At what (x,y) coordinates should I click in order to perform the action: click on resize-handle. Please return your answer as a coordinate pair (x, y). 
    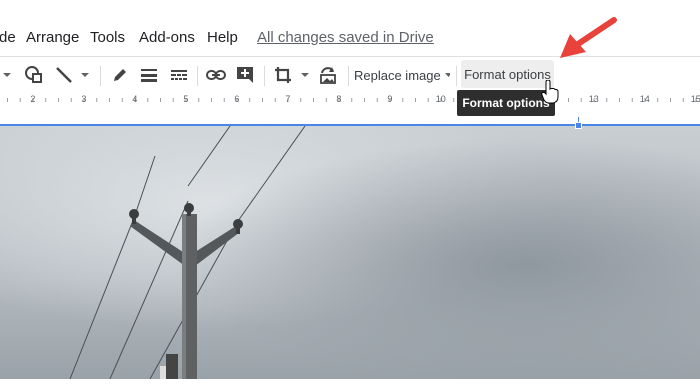
    Looking at the image, I should click on (578, 125).